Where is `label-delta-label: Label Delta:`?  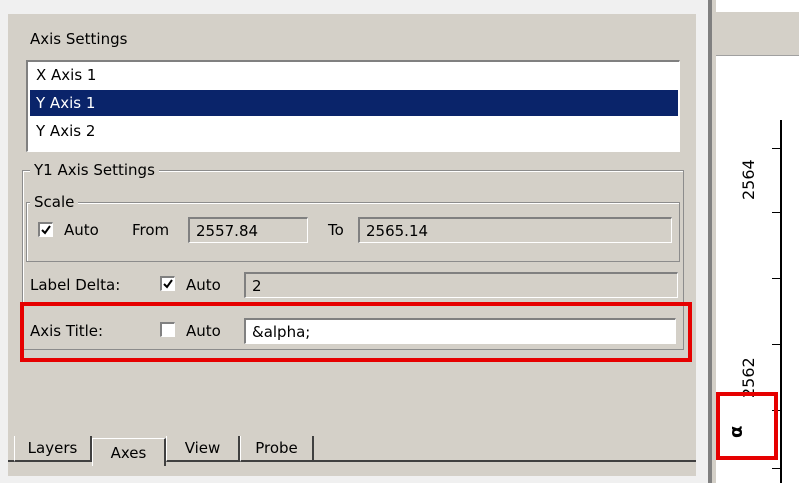
label-delta-label: Label Delta: is located at coordinates (75, 285).